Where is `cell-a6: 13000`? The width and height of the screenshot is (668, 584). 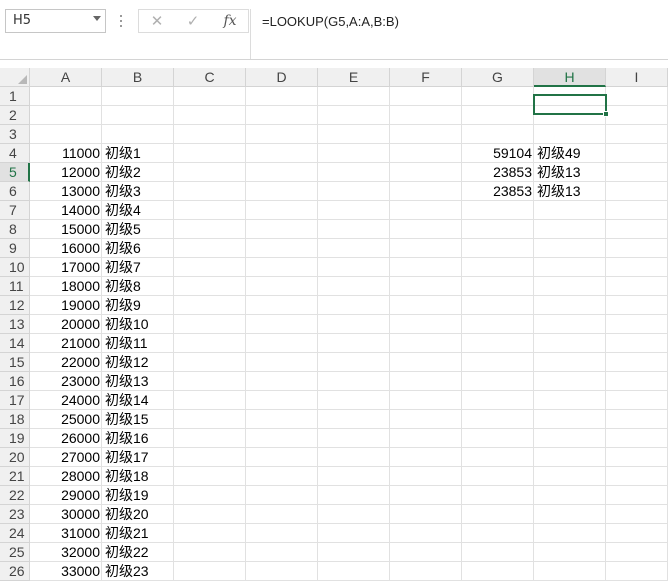
cell-a6: 13000 is located at coordinates (66, 191).